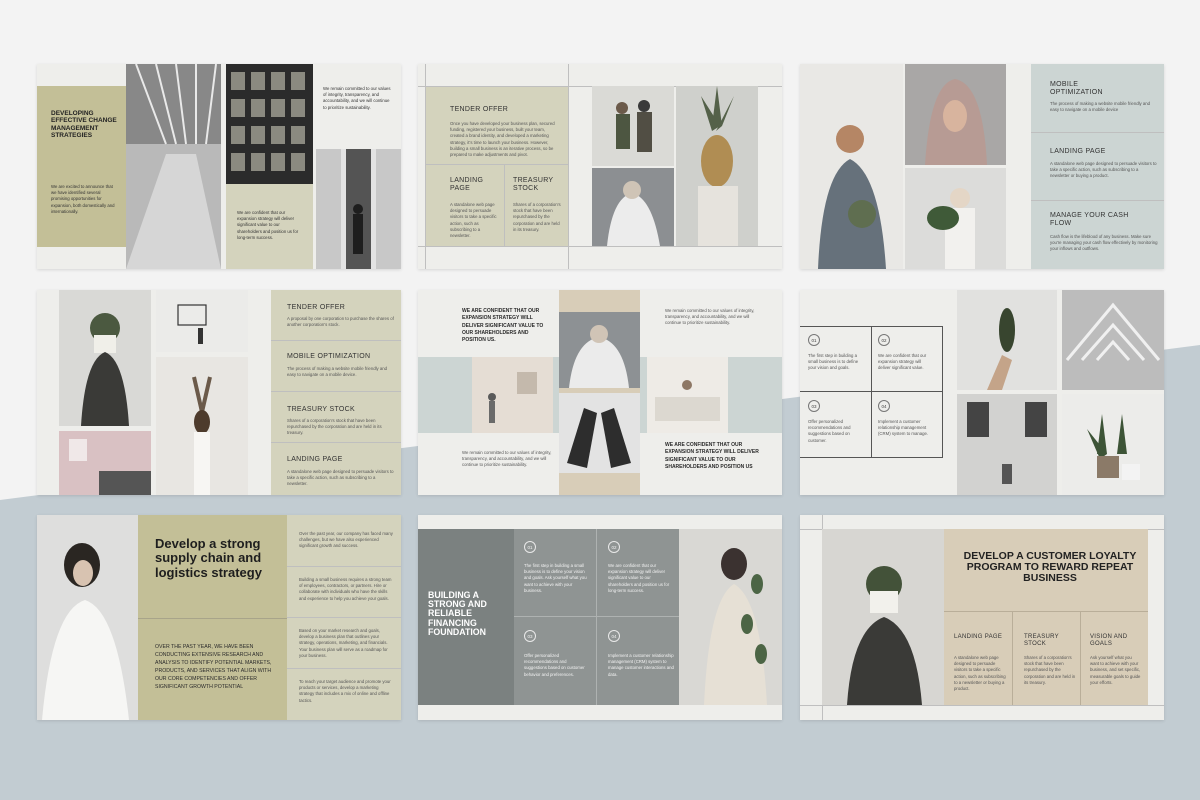 This screenshot has width=1200, height=800. I want to click on headscarf-photo, so click(955, 114).